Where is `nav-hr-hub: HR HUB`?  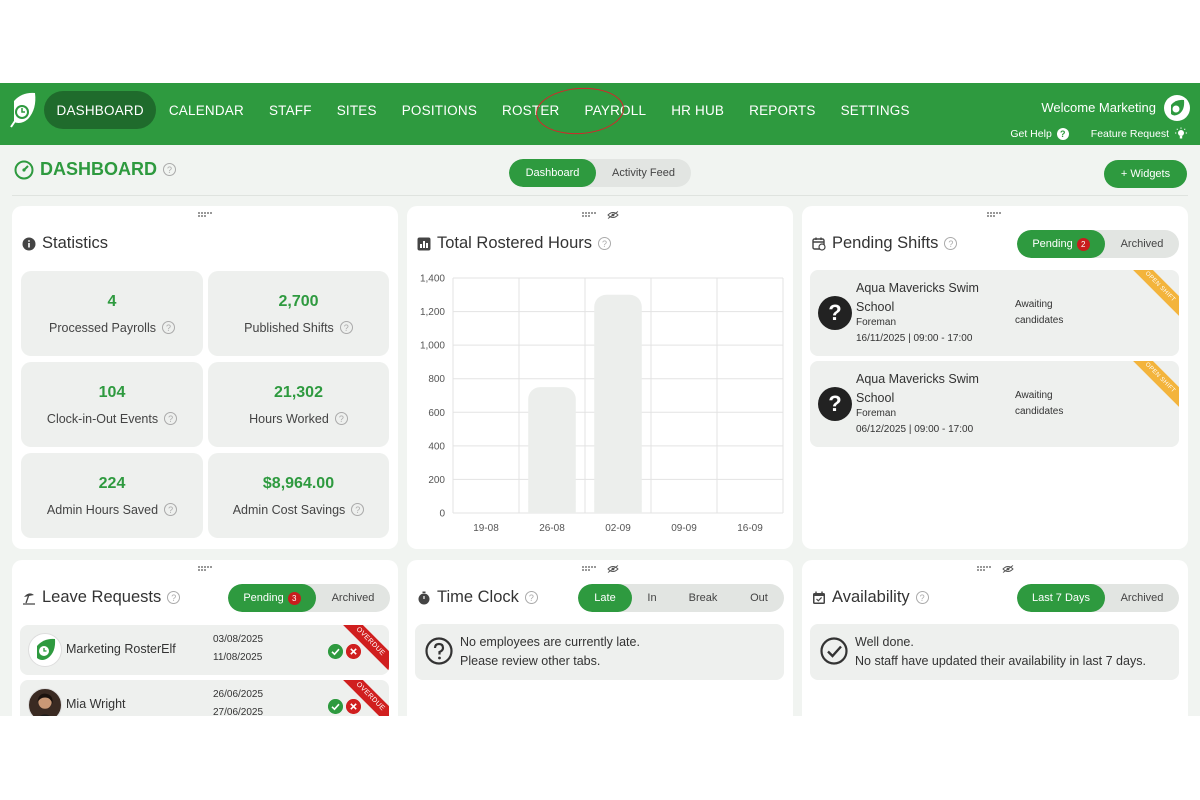
nav-hr-hub: HR HUB is located at coordinates (698, 110).